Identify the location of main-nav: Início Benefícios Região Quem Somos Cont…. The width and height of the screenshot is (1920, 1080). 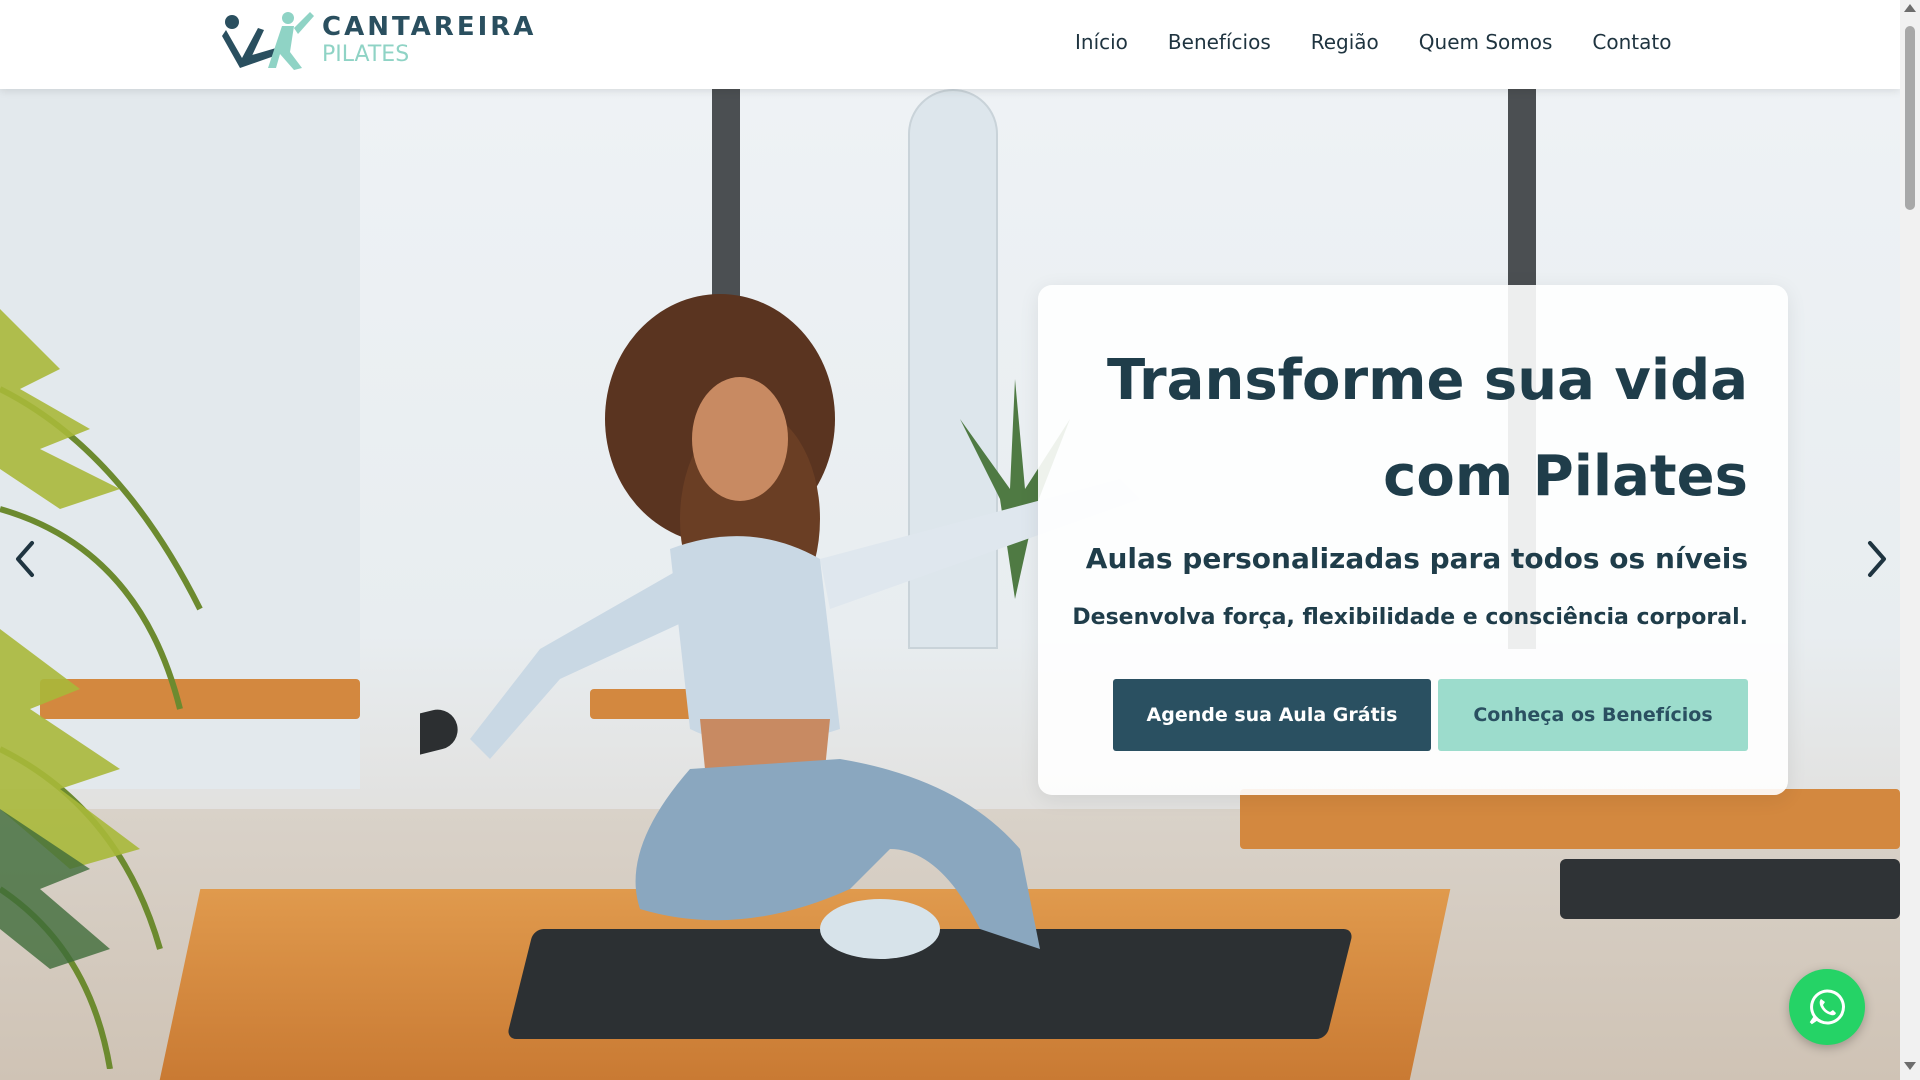
(1393, 42).